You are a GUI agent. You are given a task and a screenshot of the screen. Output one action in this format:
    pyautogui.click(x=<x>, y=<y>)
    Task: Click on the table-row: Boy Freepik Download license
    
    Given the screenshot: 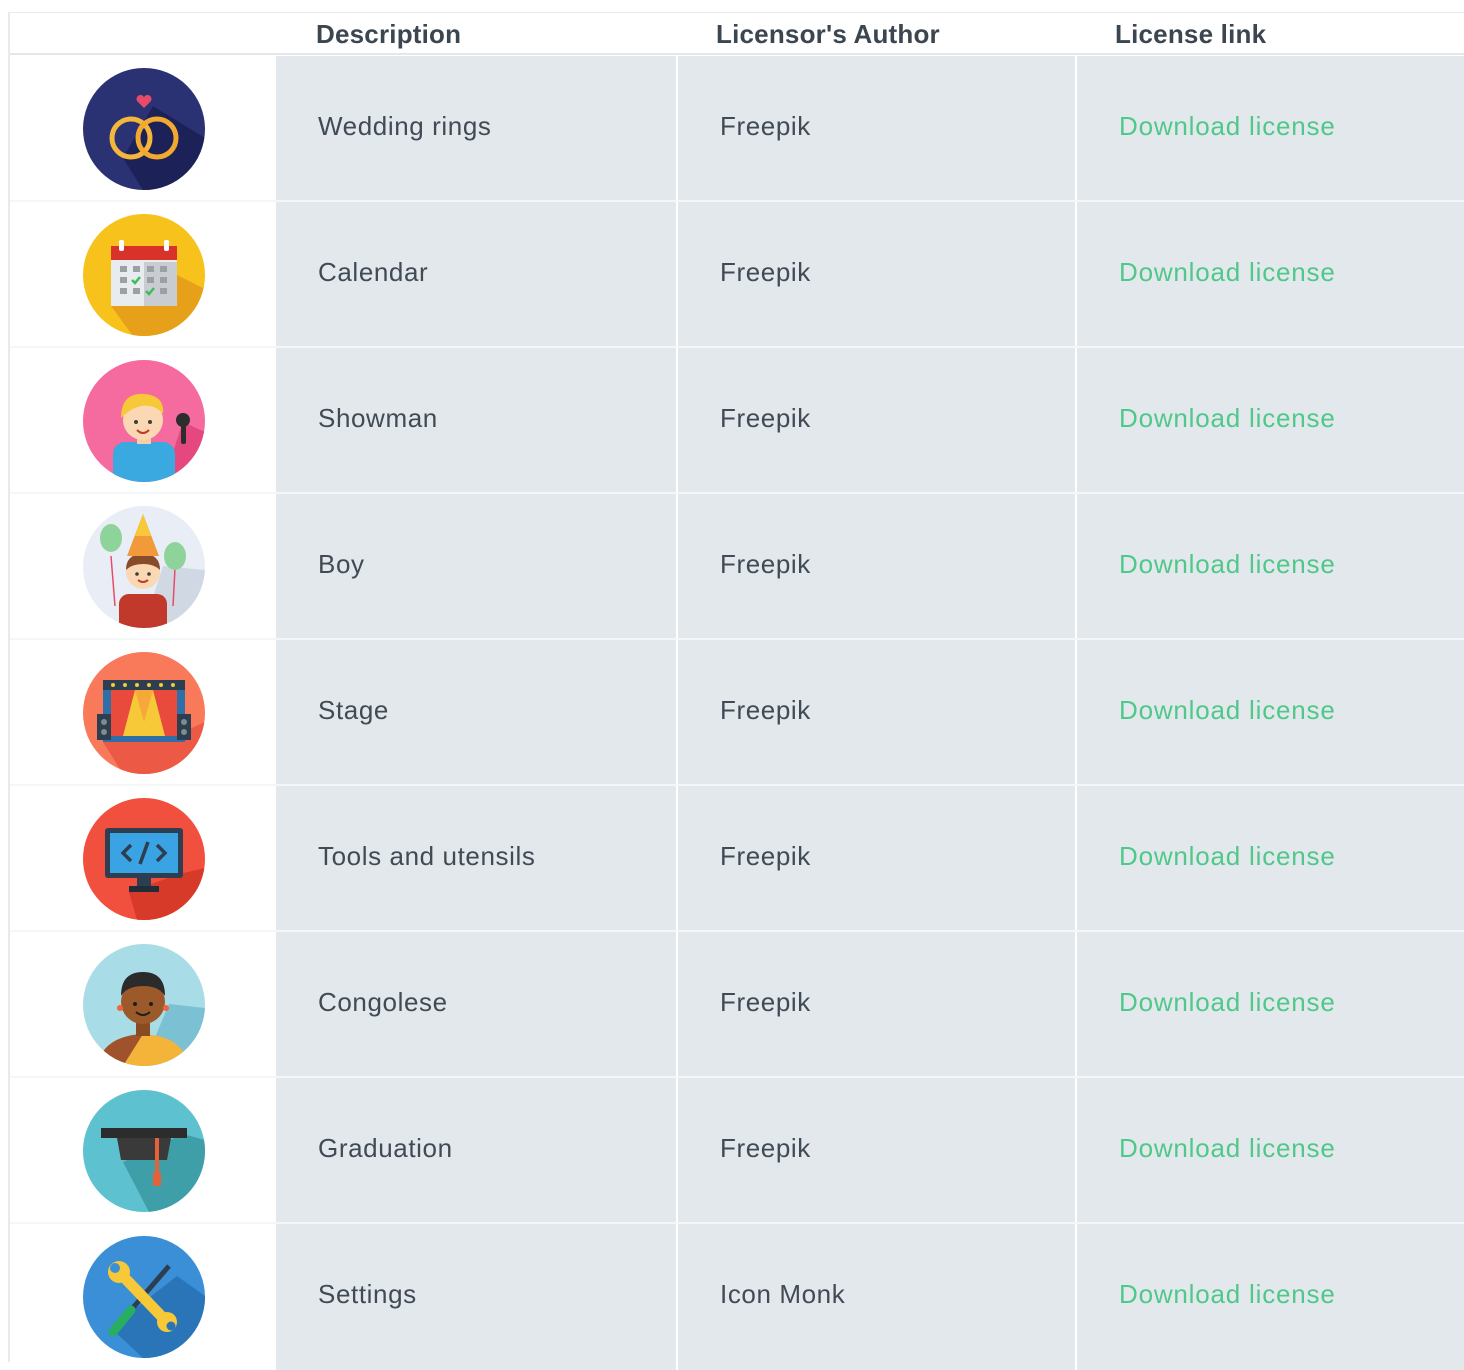 What is the action you would take?
    pyautogui.click(x=737, y=567)
    